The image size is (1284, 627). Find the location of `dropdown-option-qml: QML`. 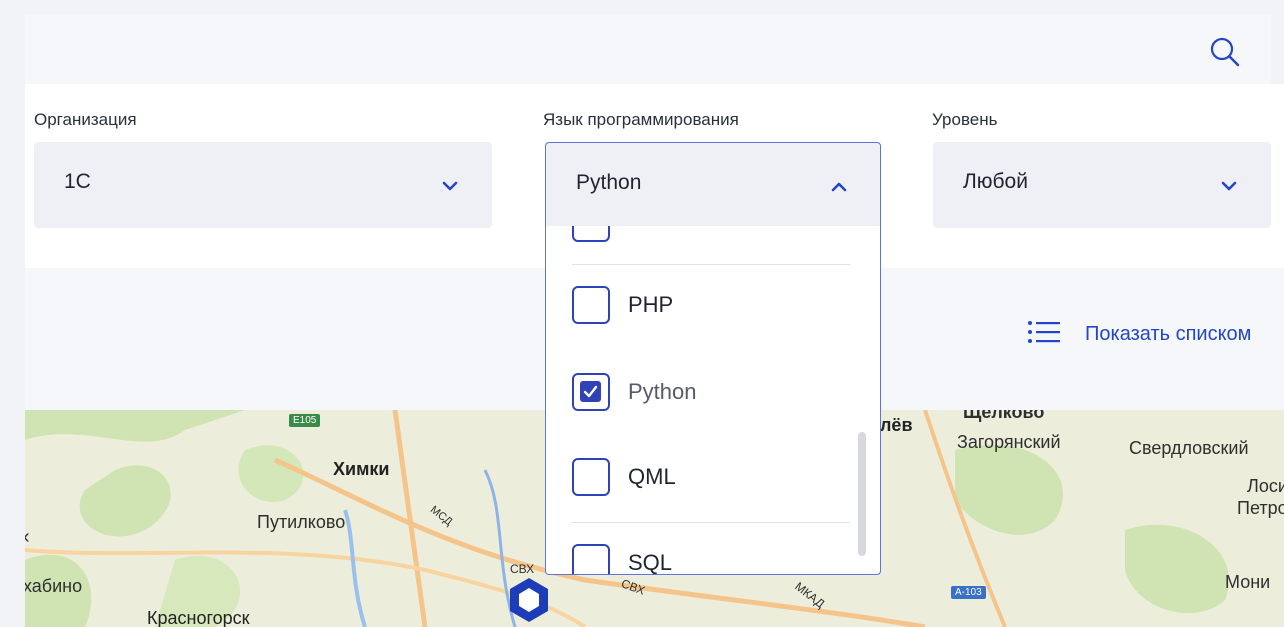

dropdown-option-qml: QML is located at coordinates (624, 477).